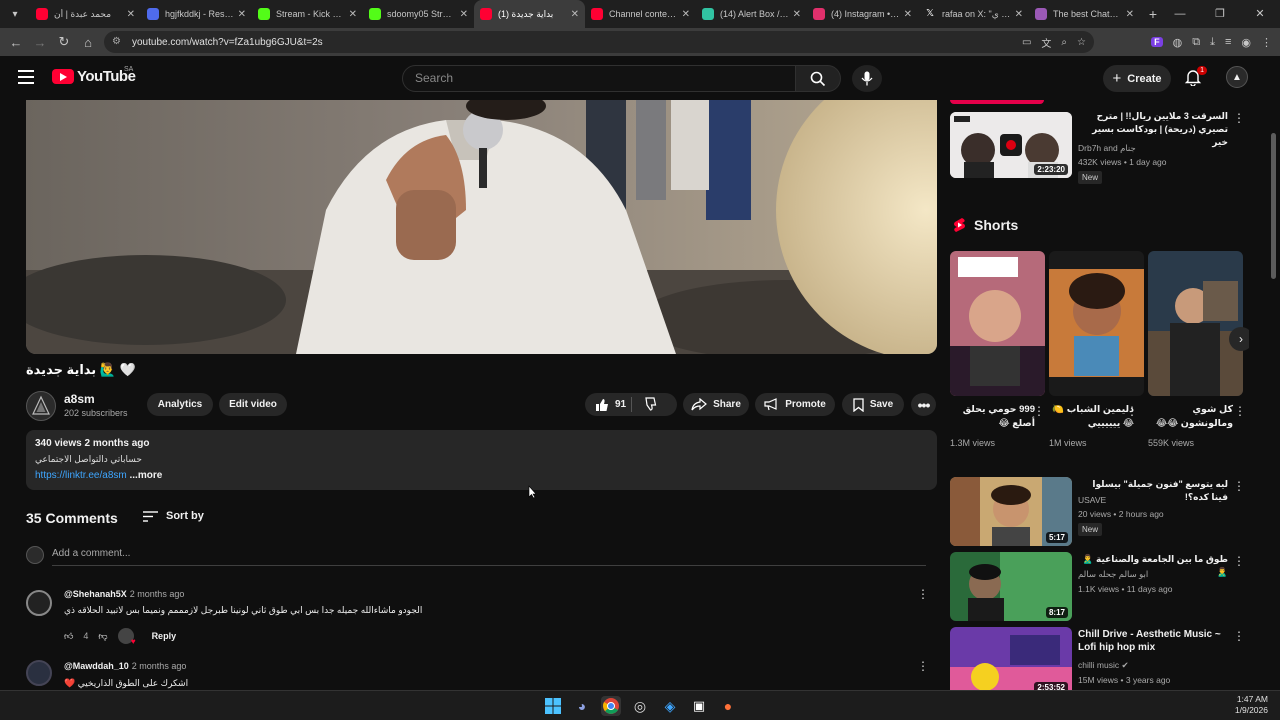 The height and width of the screenshot is (720, 1280). I want to click on tab-0: محمد عبدة | أن ✕, so click(85, 14).